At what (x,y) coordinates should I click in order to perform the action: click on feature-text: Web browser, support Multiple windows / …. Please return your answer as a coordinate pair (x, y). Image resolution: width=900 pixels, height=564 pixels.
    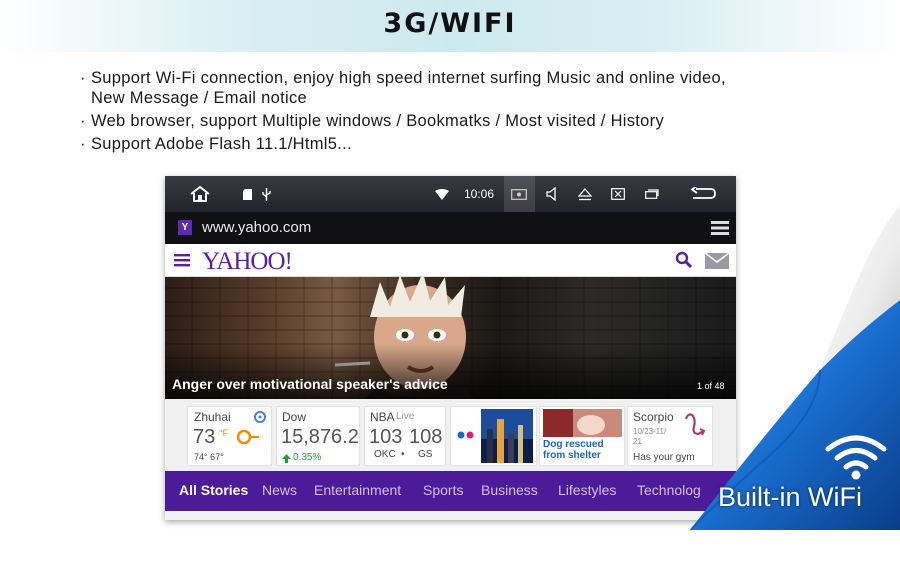
    Looking at the image, I should click on (378, 121).